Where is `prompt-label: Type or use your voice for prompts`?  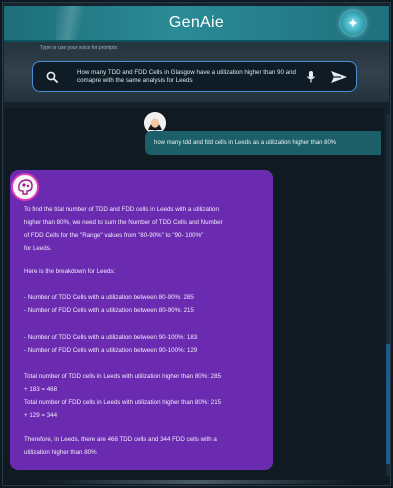 prompt-label: Type or use your voice for prompts is located at coordinates (78, 48).